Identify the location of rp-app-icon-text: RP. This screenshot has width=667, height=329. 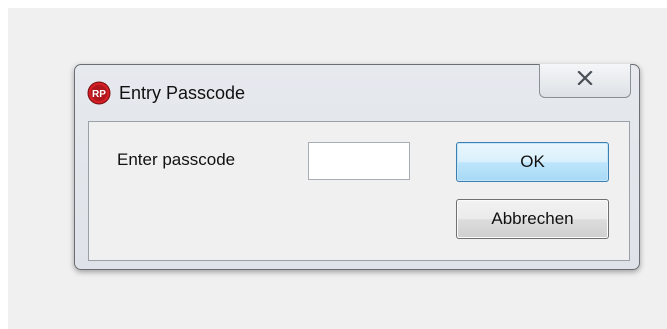
(99, 94).